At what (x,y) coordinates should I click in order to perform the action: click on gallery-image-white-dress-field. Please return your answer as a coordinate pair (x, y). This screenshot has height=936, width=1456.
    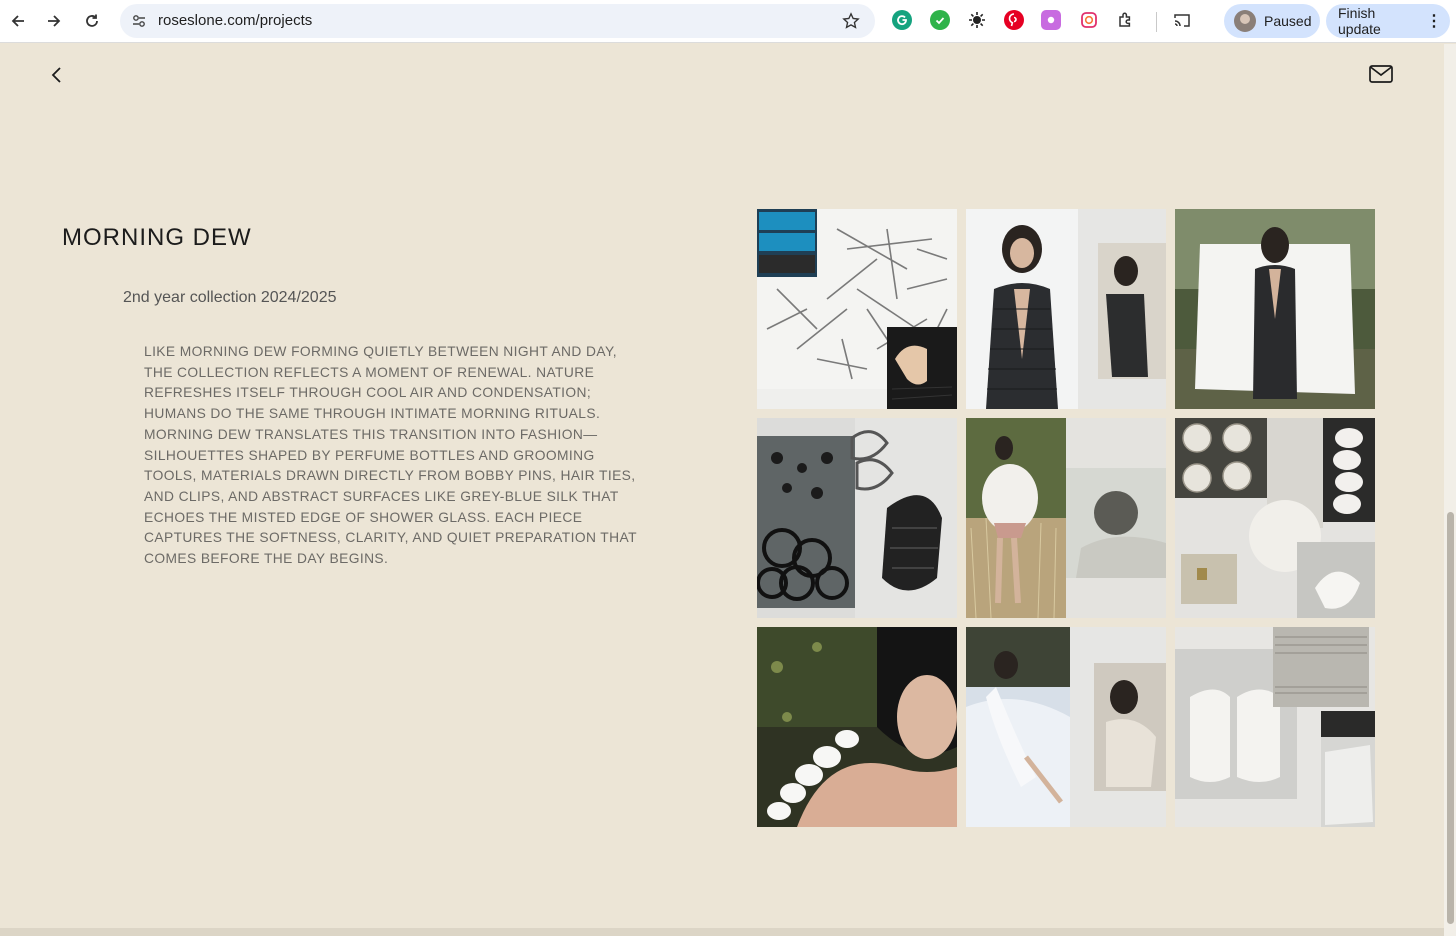
    Looking at the image, I should click on (1066, 518).